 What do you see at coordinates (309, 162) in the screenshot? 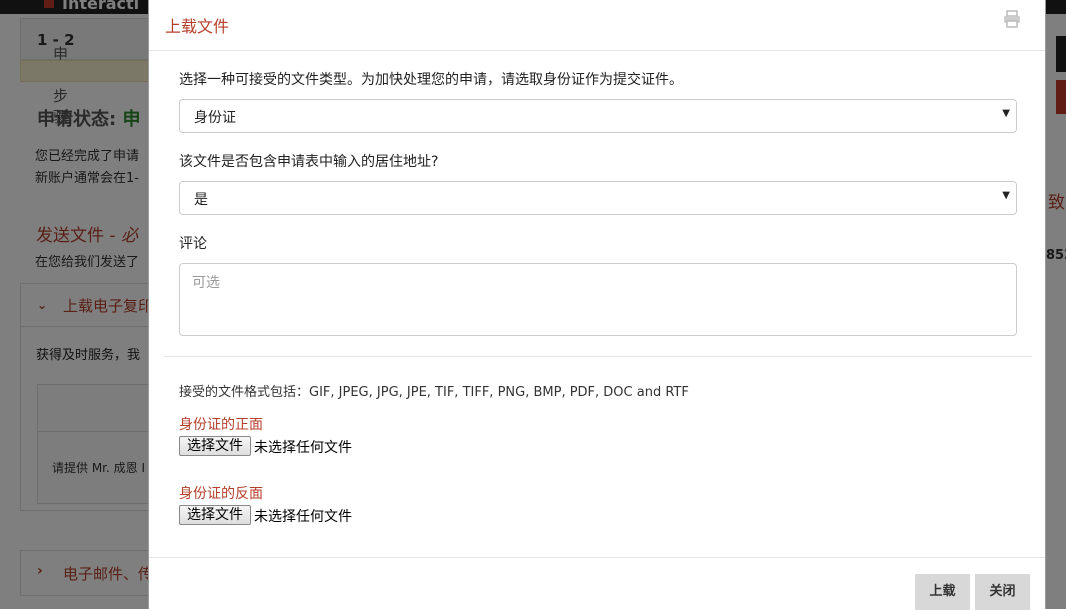
I see `address-question: 该文件是否包含申请表中输入的居住地址?` at bounding box center [309, 162].